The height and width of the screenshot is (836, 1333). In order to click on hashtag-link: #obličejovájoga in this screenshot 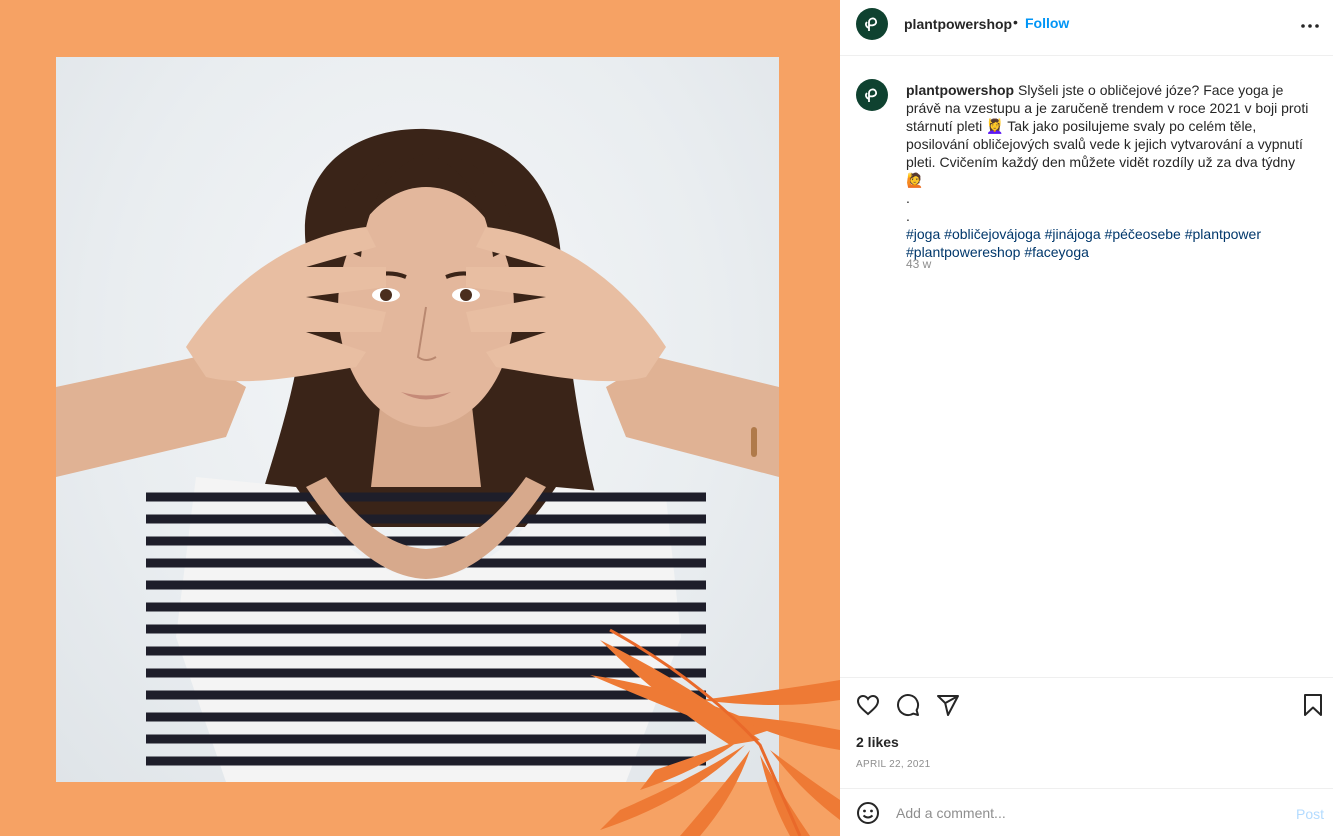, I will do `click(992, 234)`.